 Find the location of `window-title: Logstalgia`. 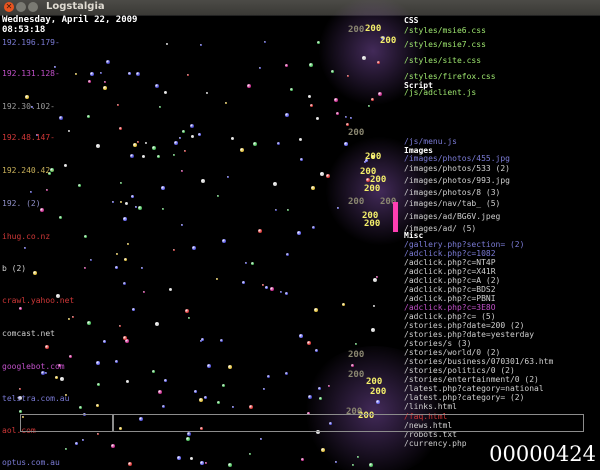

window-title: Logstalgia is located at coordinates (75, 6).